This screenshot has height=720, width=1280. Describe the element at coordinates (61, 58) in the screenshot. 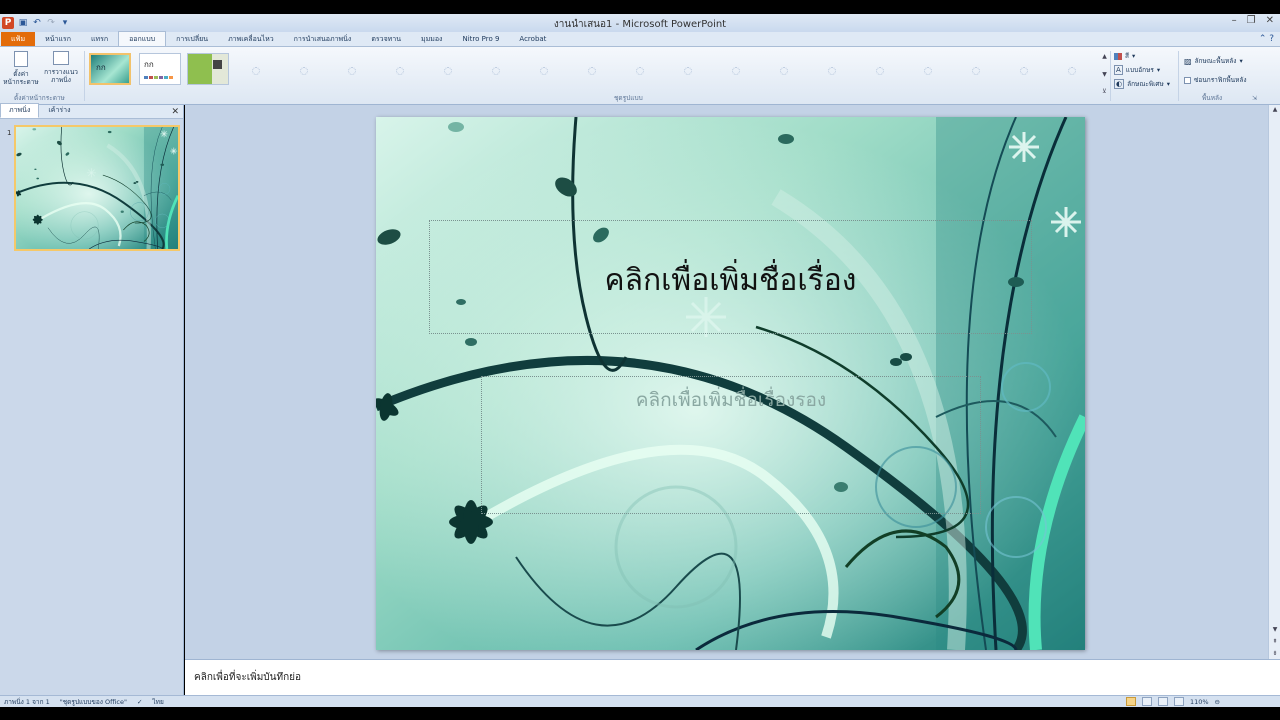

I see `orientation-icon` at that location.